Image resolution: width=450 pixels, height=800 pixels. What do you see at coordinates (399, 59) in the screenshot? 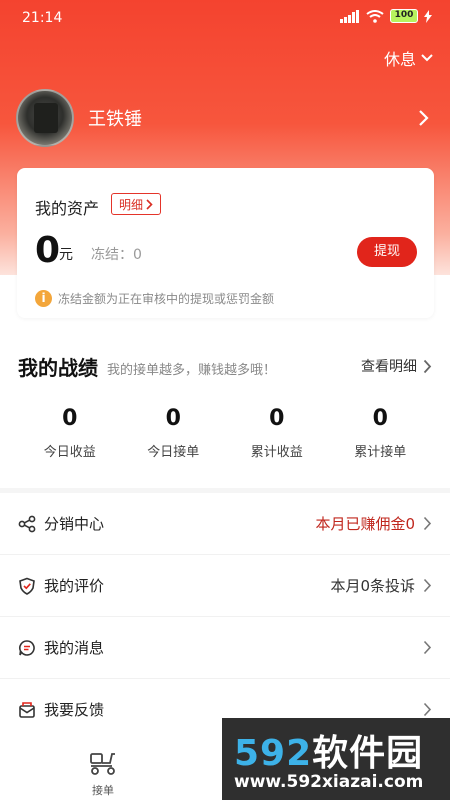
I see `rest-status-label: 休息` at bounding box center [399, 59].